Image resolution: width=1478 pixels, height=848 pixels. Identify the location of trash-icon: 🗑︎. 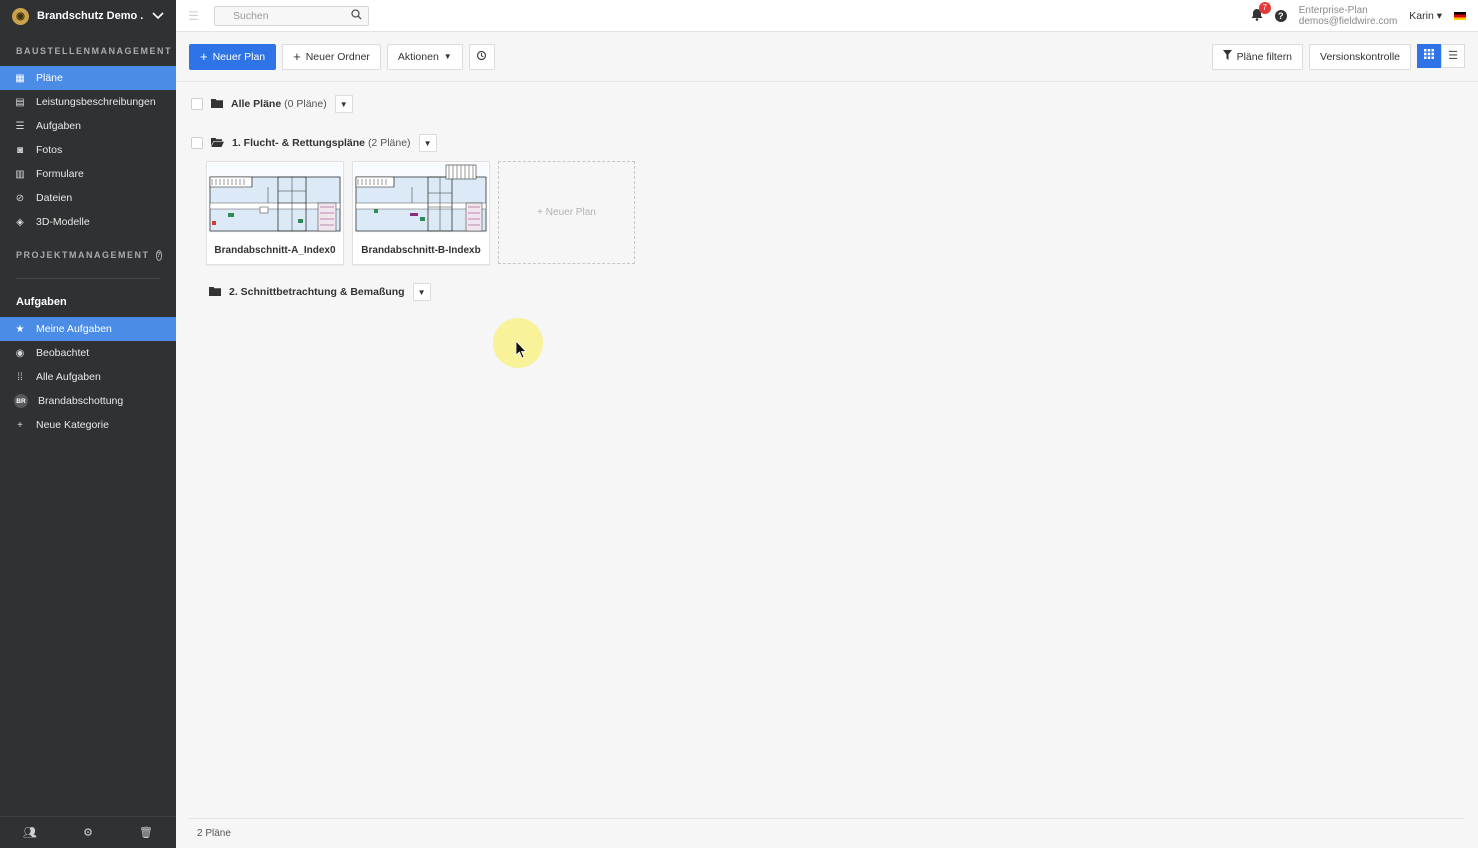
(146, 832).